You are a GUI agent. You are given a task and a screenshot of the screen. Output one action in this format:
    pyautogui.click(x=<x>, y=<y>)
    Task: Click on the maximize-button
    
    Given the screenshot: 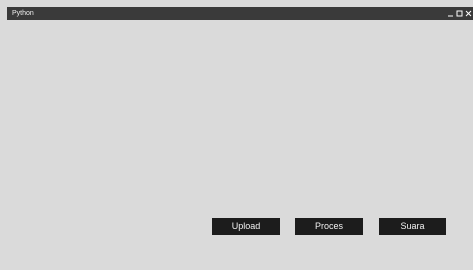 What is the action you would take?
    pyautogui.click(x=459, y=13)
    